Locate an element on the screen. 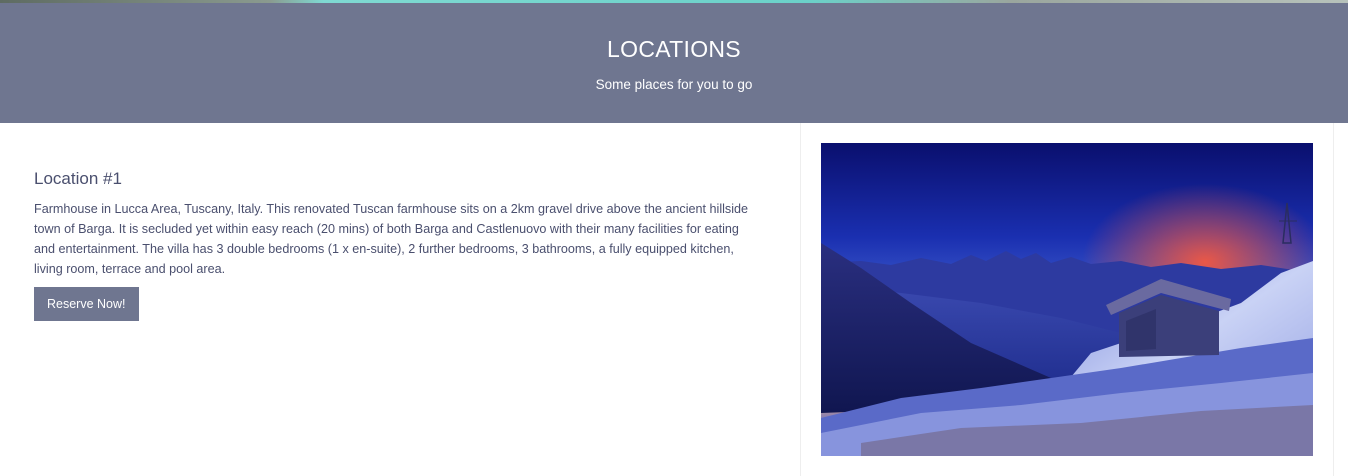 Image resolution: width=1348 pixels, height=476 pixels. page-subtitle: Some places for you to go is located at coordinates (674, 84).